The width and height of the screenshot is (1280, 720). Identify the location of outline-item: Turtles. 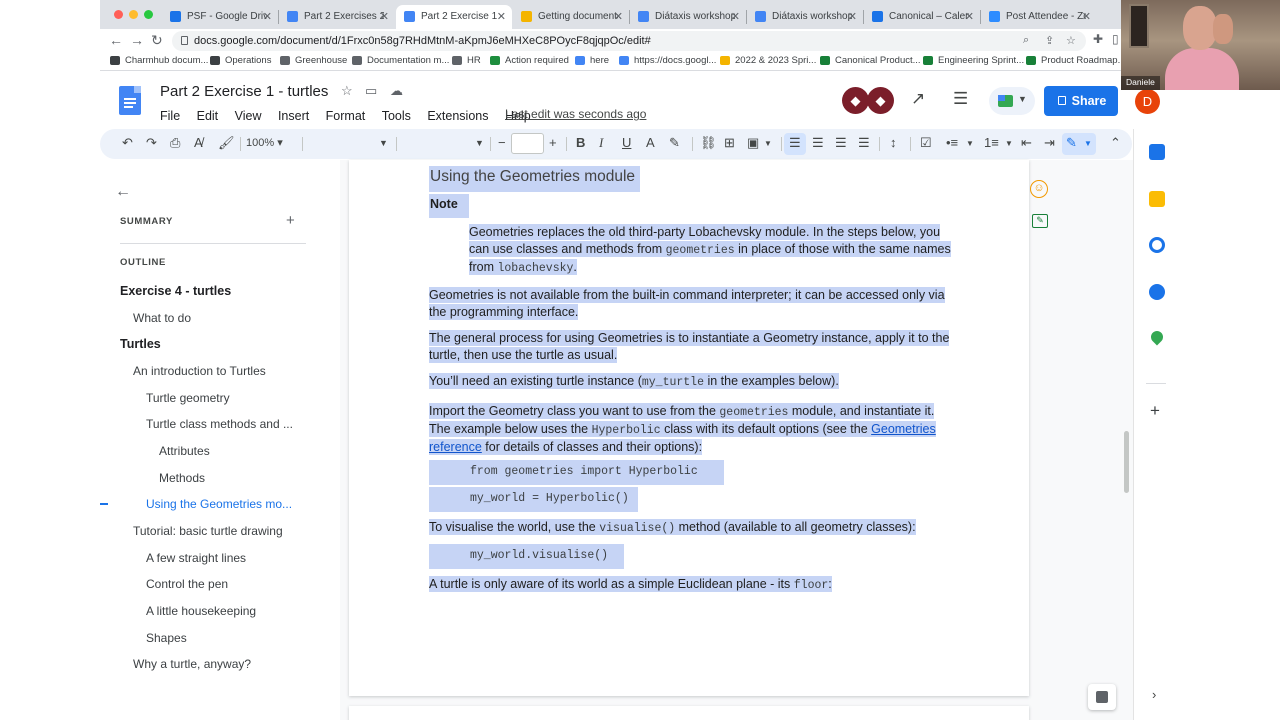
(140, 344).